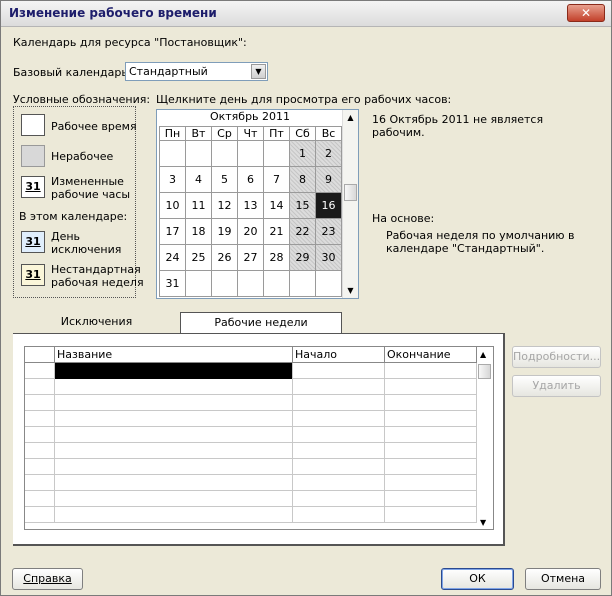 The height and width of the screenshot is (596, 612). Describe the element at coordinates (586, 13) in the screenshot. I see `close-button: ✕` at that location.